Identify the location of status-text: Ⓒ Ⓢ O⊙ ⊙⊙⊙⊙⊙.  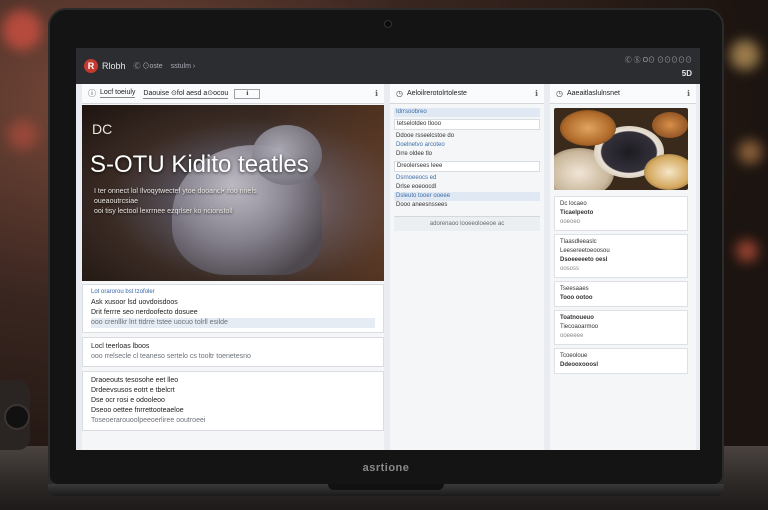
(658, 60).